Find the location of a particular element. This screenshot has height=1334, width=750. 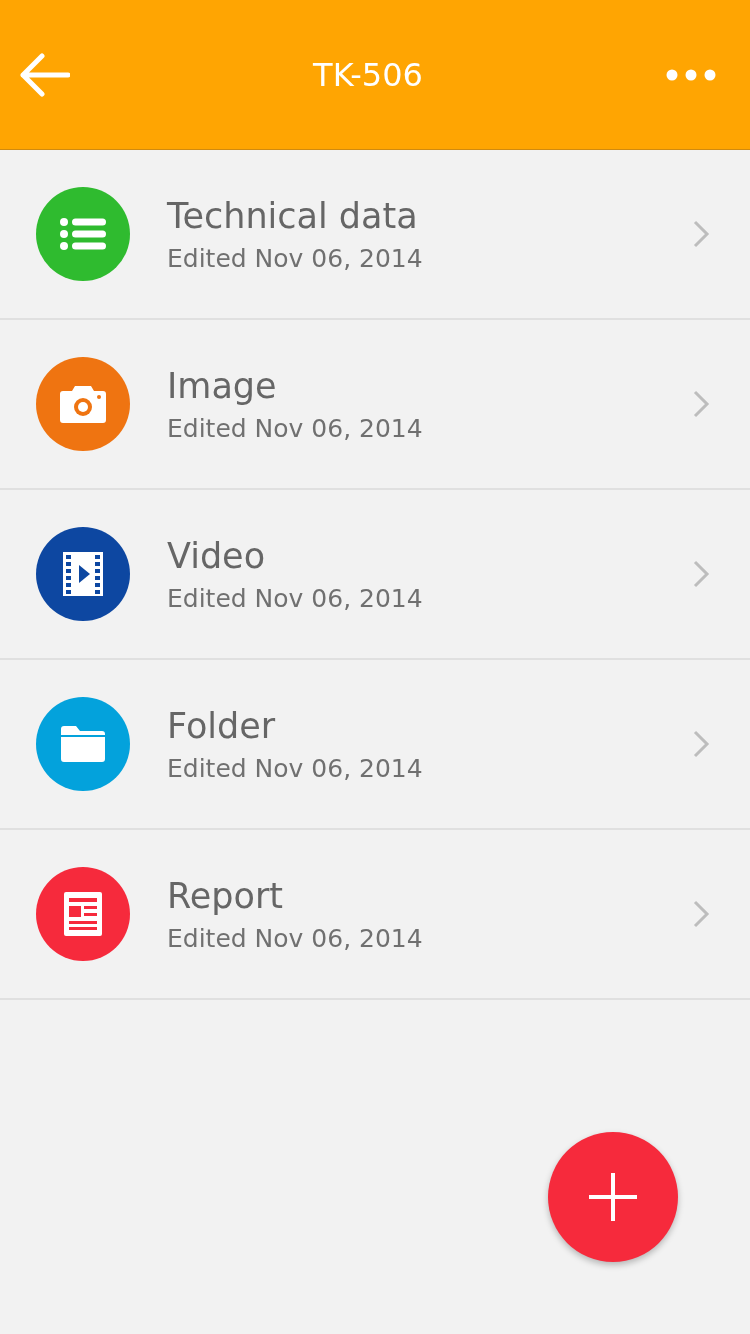

item-title: Report is located at coordinates (226, 895).